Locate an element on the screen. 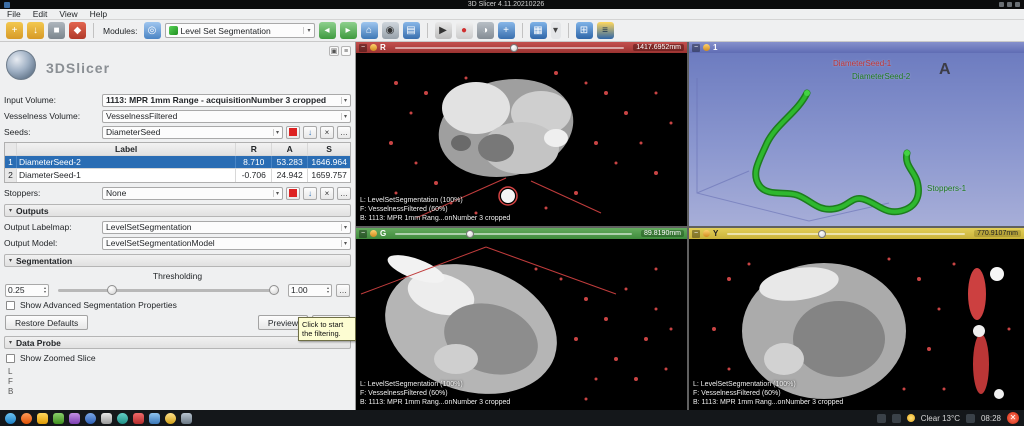  vesselness-volume-selector: VesselnessFiltered ▾ is located at coordinates (226, 116).